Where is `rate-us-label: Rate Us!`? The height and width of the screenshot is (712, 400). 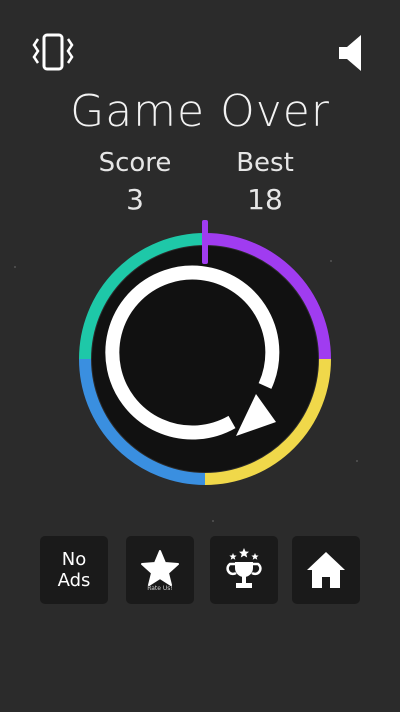
rate-us-label: Rate Us! is located at coordinates (160, 588).